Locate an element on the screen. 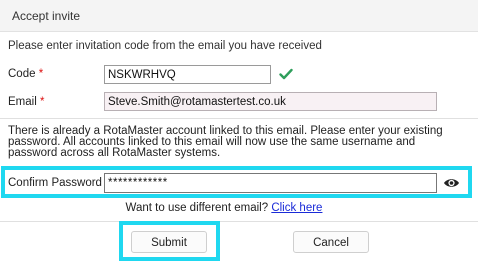  email-label: Email * is located at coordinates (26, 102).